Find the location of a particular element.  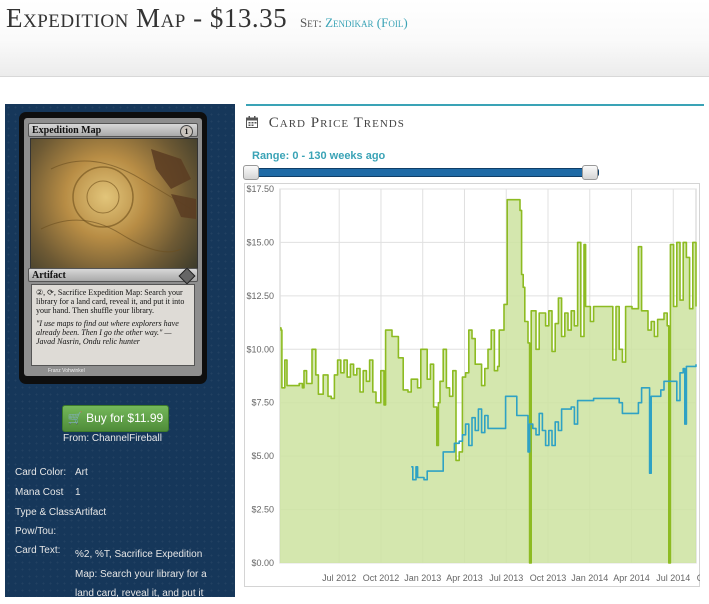

x-tick-label: Oct 2013 is located at coordinates (548, 578).